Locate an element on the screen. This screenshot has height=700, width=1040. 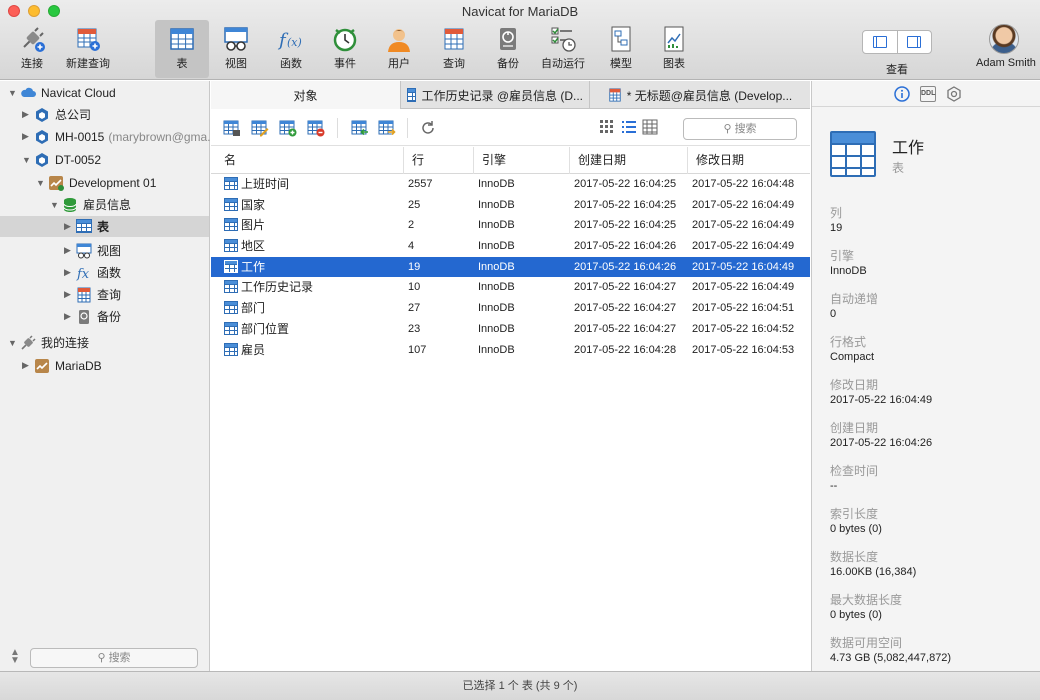
info-panel-tabs: DDL is located at coordinates (926, 94).